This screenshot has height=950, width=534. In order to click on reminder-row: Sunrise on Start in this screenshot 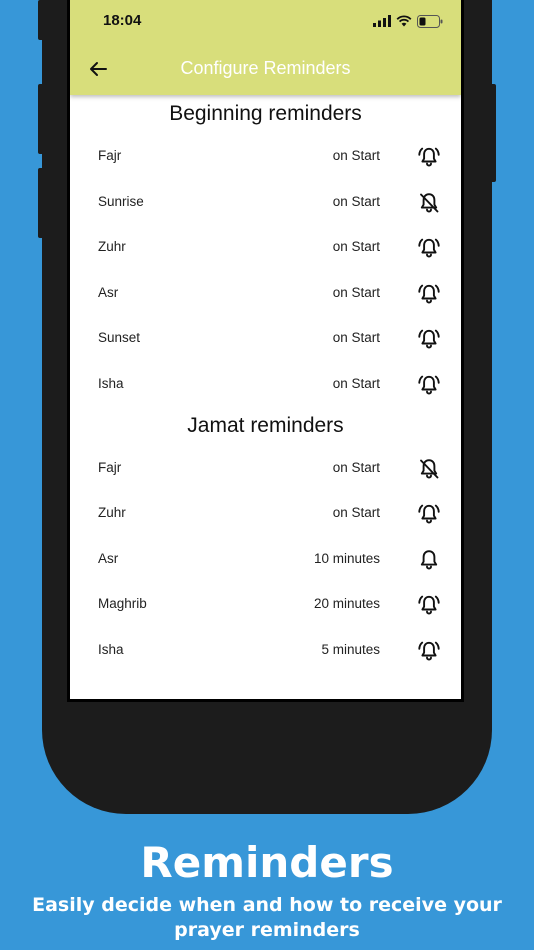, I will do `click(265, 202)`.